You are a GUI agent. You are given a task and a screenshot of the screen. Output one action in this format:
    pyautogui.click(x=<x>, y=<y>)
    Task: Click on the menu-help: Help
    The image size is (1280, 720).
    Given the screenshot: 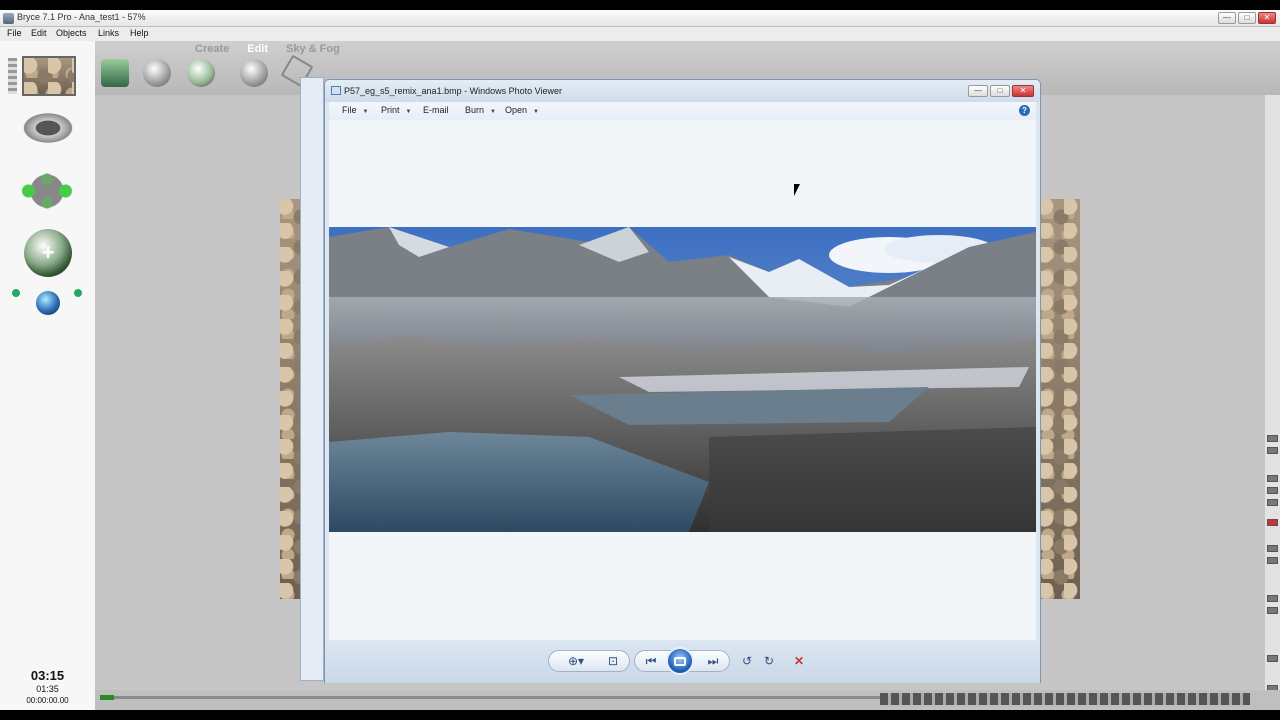 What is the action you would take?
    pyautogui.click(x=139, y=33)
    